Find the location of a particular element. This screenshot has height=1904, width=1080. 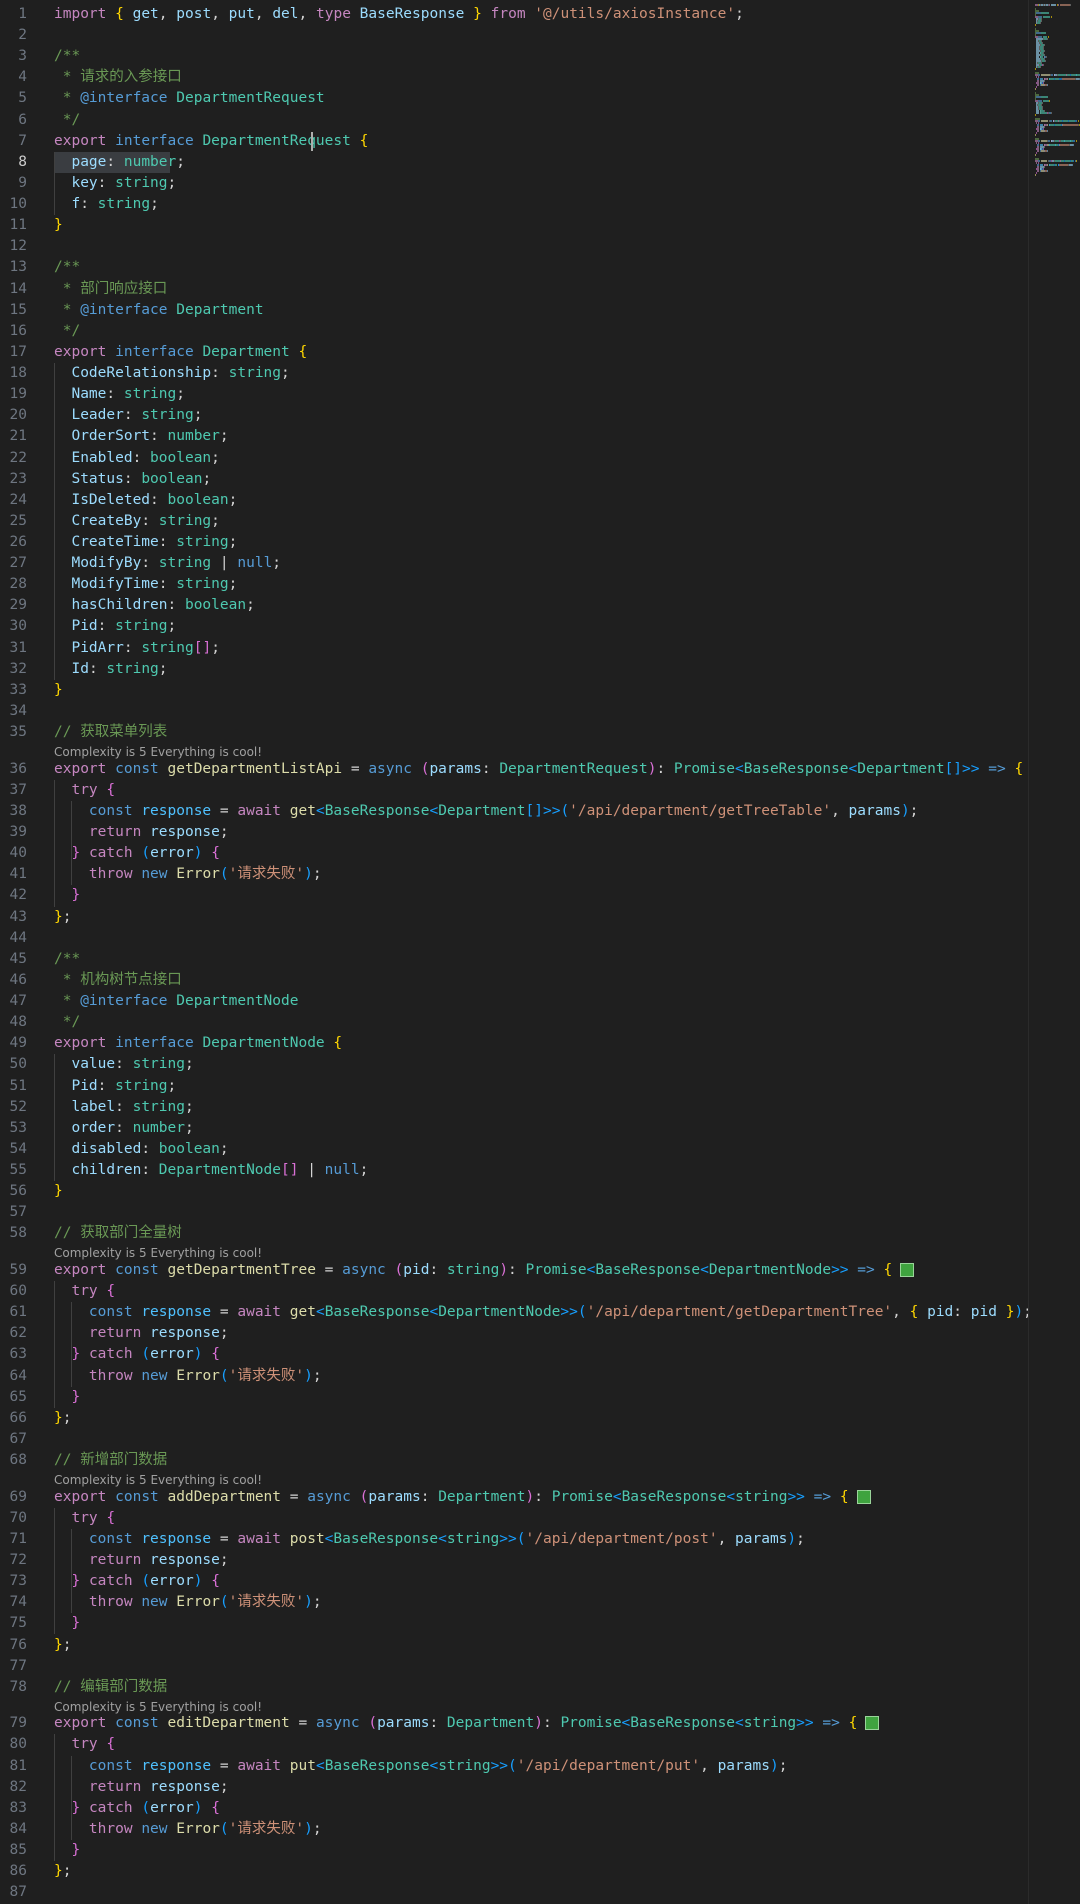

code-text: IsDeleted: boolean; is located at coordinates (145, 500).